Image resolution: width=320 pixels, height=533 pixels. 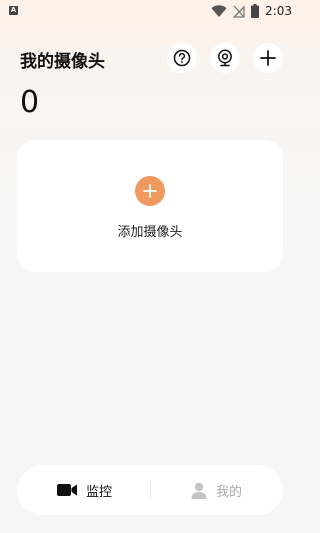 I want to click on nav-item-label: 我的, so click(x=229, y=492).